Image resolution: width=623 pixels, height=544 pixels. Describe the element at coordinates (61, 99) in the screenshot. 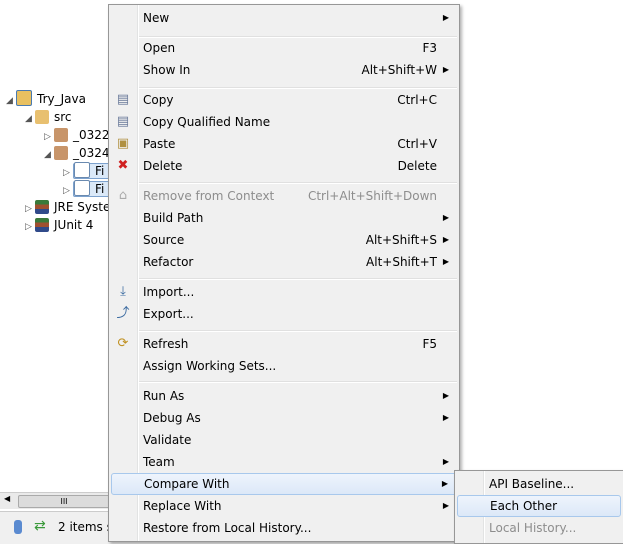

I see `tree-label: Try_Java` at that location.